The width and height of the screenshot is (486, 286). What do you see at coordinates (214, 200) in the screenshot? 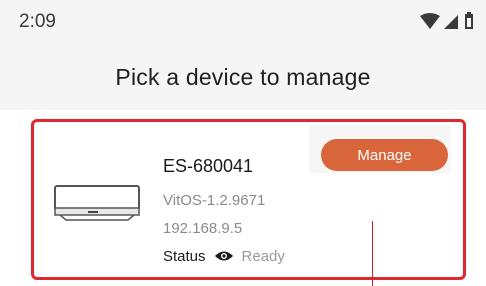
I see `device-firmware-version: VitOS-1.2.9671` at bounding box center [214, 200].